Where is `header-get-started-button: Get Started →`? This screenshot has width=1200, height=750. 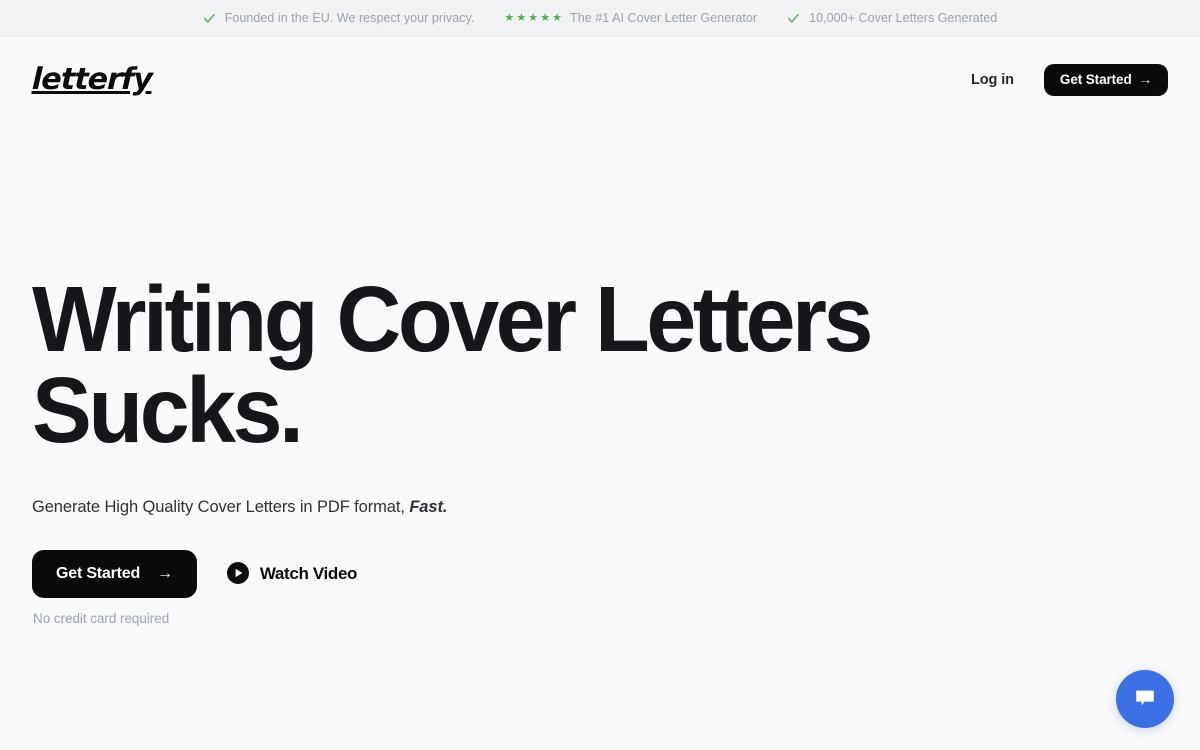
header-get-started-button: Get Started → is located at coordinates (1105, 79).